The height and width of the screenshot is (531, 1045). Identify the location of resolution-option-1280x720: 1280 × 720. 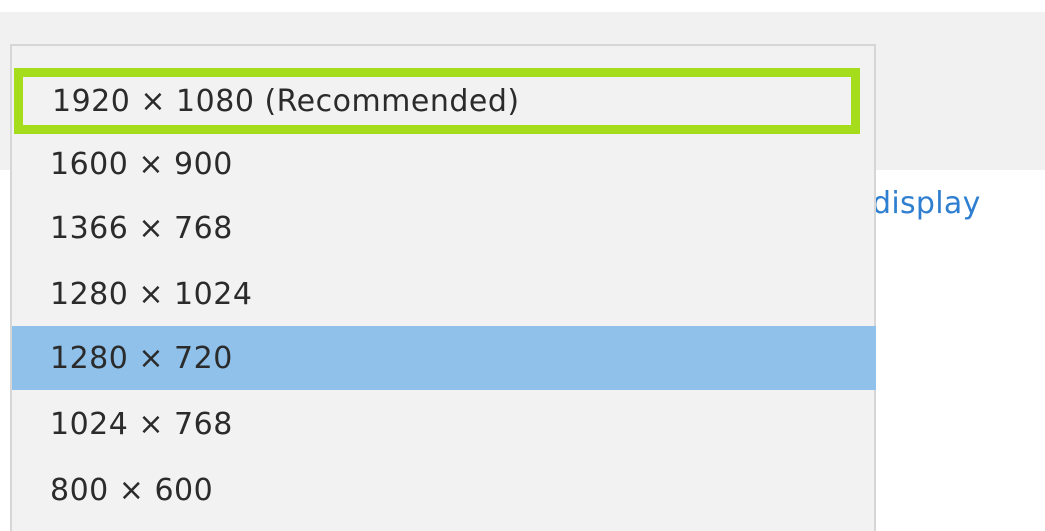
(444, 358).